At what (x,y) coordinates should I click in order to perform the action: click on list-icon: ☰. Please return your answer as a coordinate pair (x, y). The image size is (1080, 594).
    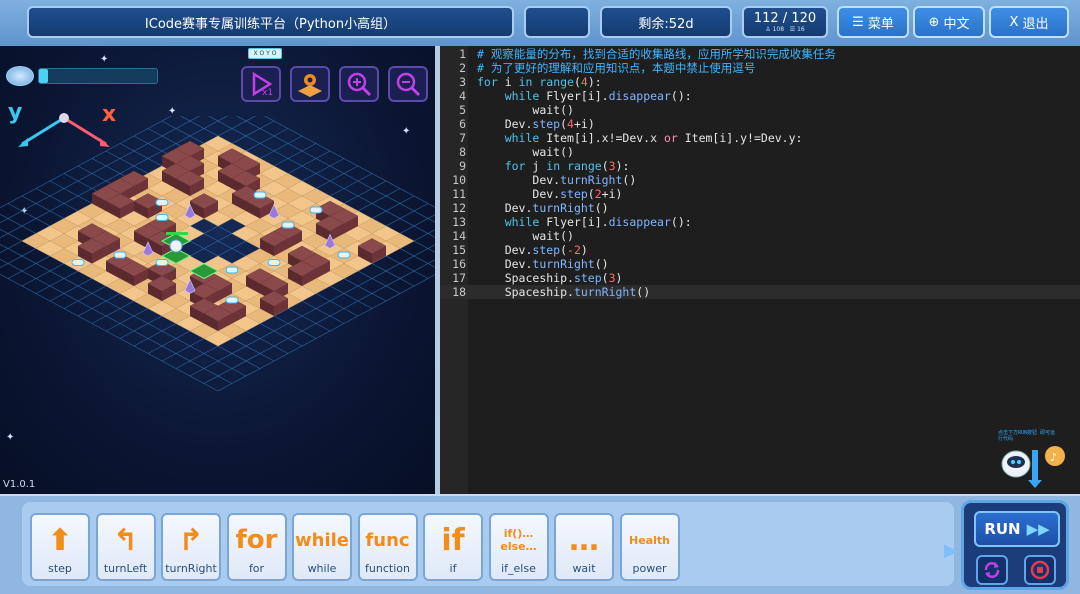
    Looking at the image, I should click on (792, 29).